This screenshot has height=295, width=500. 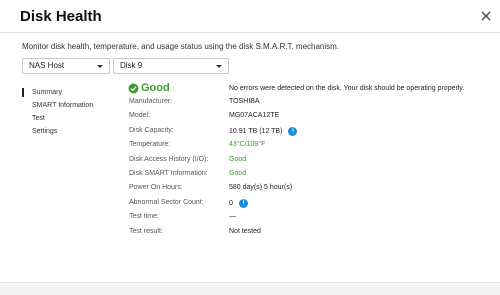 What do you see at coordinates (67, 92) in the screenshot?
I see `sidebar-item-summary: Summary` at bounding box center [67, 92].